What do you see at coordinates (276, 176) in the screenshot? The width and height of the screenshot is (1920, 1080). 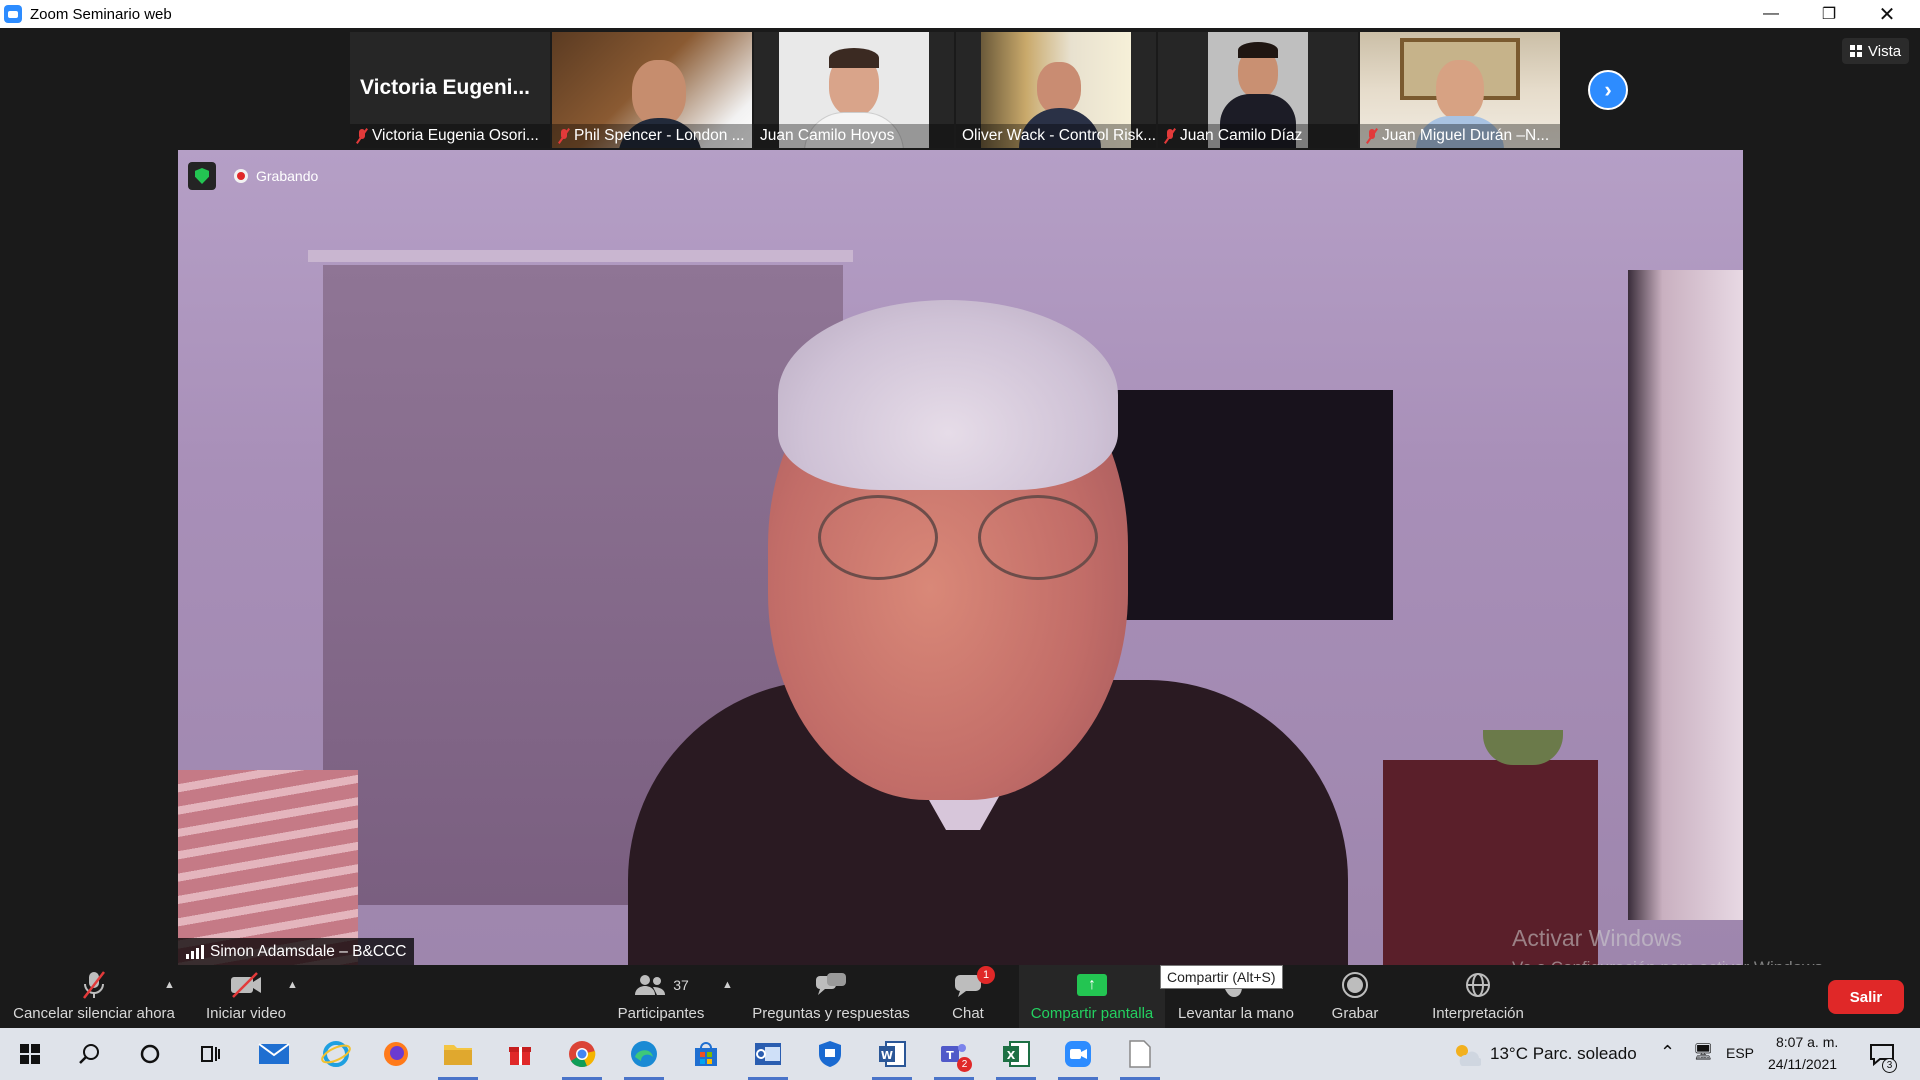 I see `recording-pill: Grabando` at bounding box center [276, 176].